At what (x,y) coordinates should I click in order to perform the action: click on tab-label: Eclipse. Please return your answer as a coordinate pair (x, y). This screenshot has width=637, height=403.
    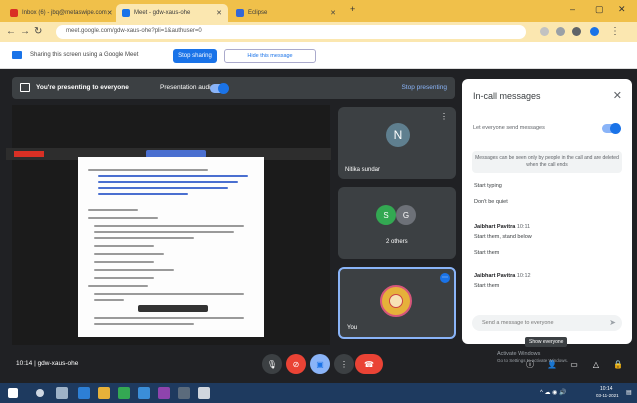
    Looking at the image, I should click on (258, 13).